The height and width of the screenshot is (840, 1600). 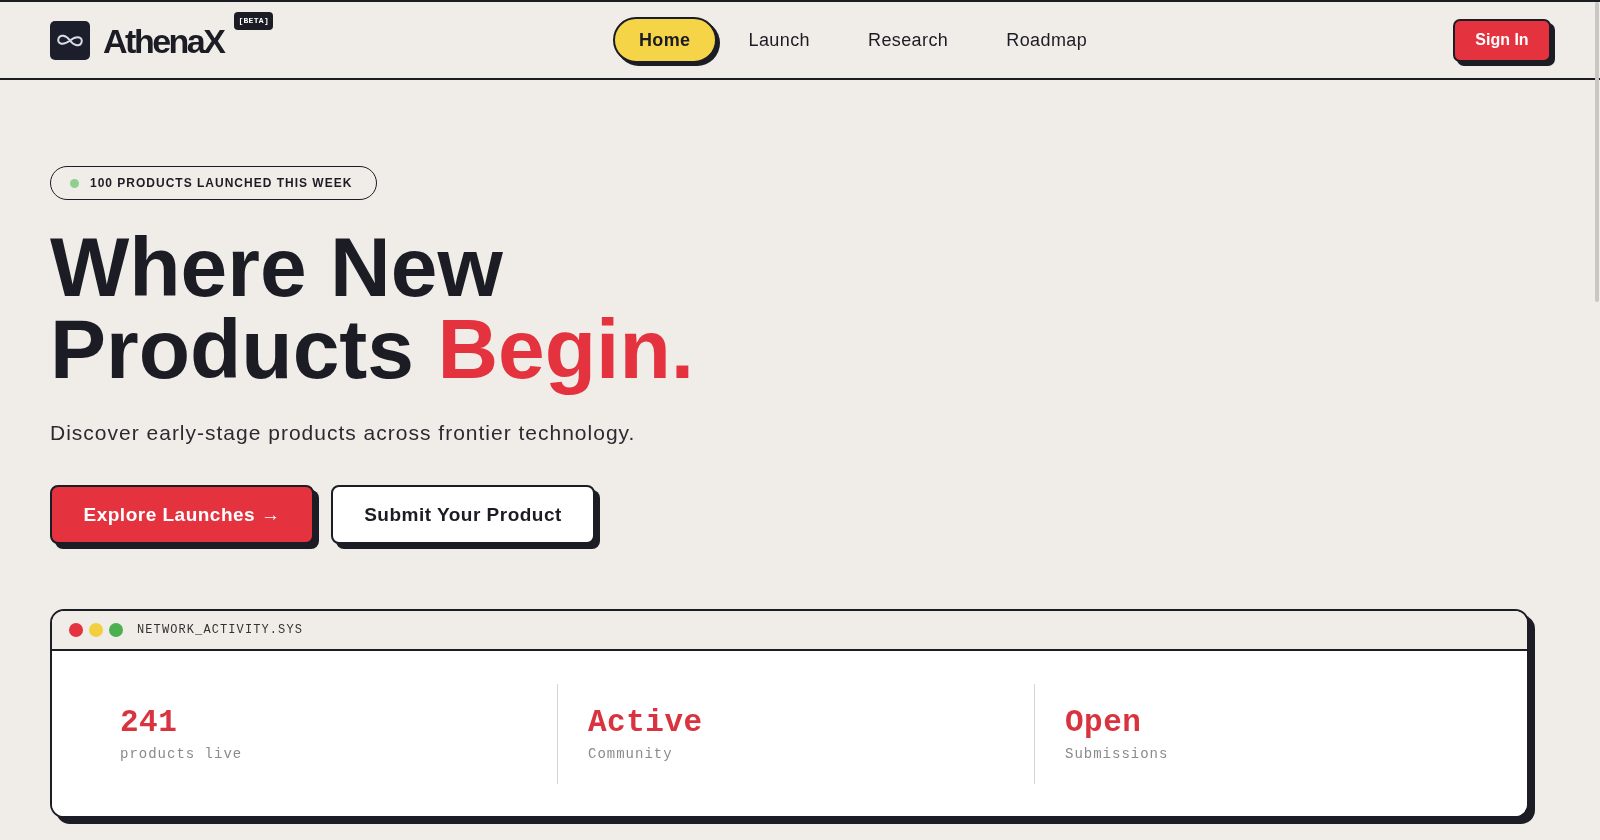 I want to click on infinity-logo-icon, so click(x=70, y=40).